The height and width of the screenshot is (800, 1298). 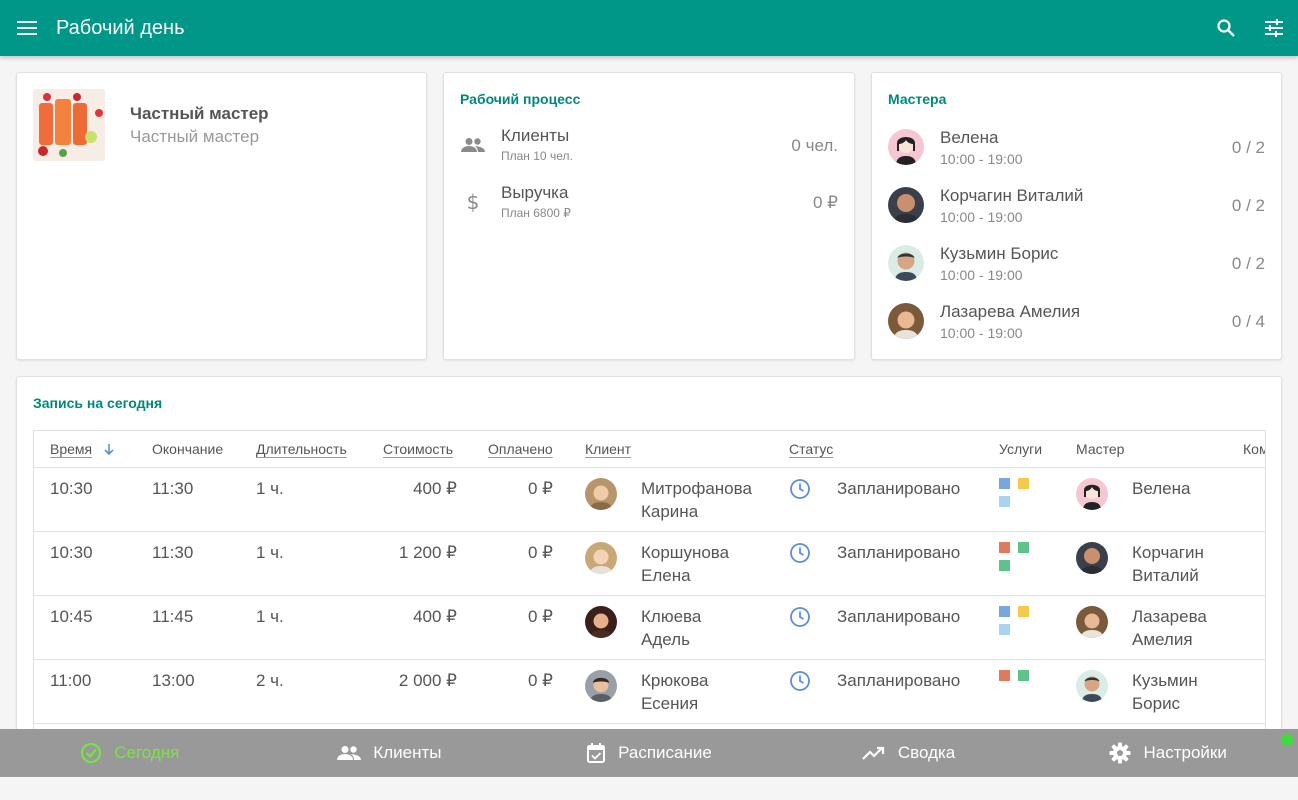 What do you see at coordinates (301, 449) in the screenshot?
I see `column-header-duration: Длительность` at bounding box center [301, 449].